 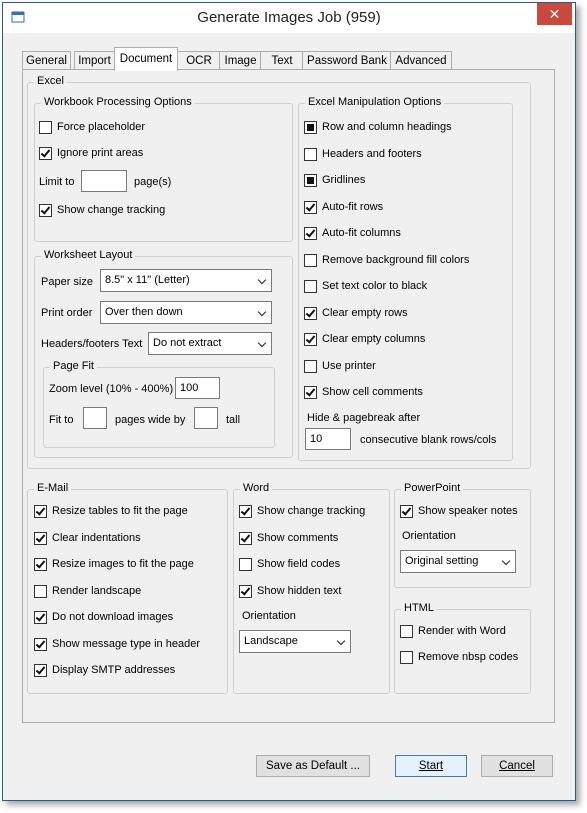 What do you see at coordinates (45, 127) in the screenshot?
I see `force-placeholder-checkbox` at bounding box center [45, 127].